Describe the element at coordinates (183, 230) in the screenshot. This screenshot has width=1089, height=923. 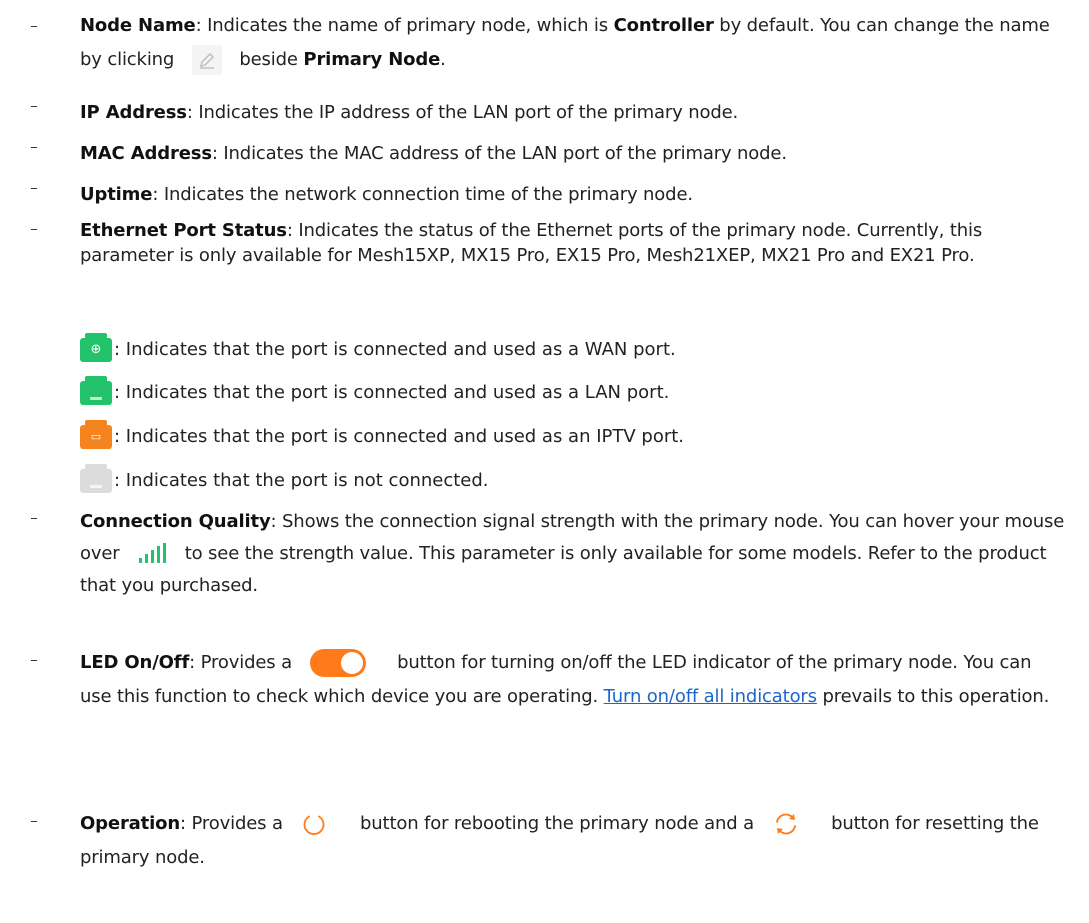
I see `term-ethernet-port-status: Ethernet Port Status` at that location.